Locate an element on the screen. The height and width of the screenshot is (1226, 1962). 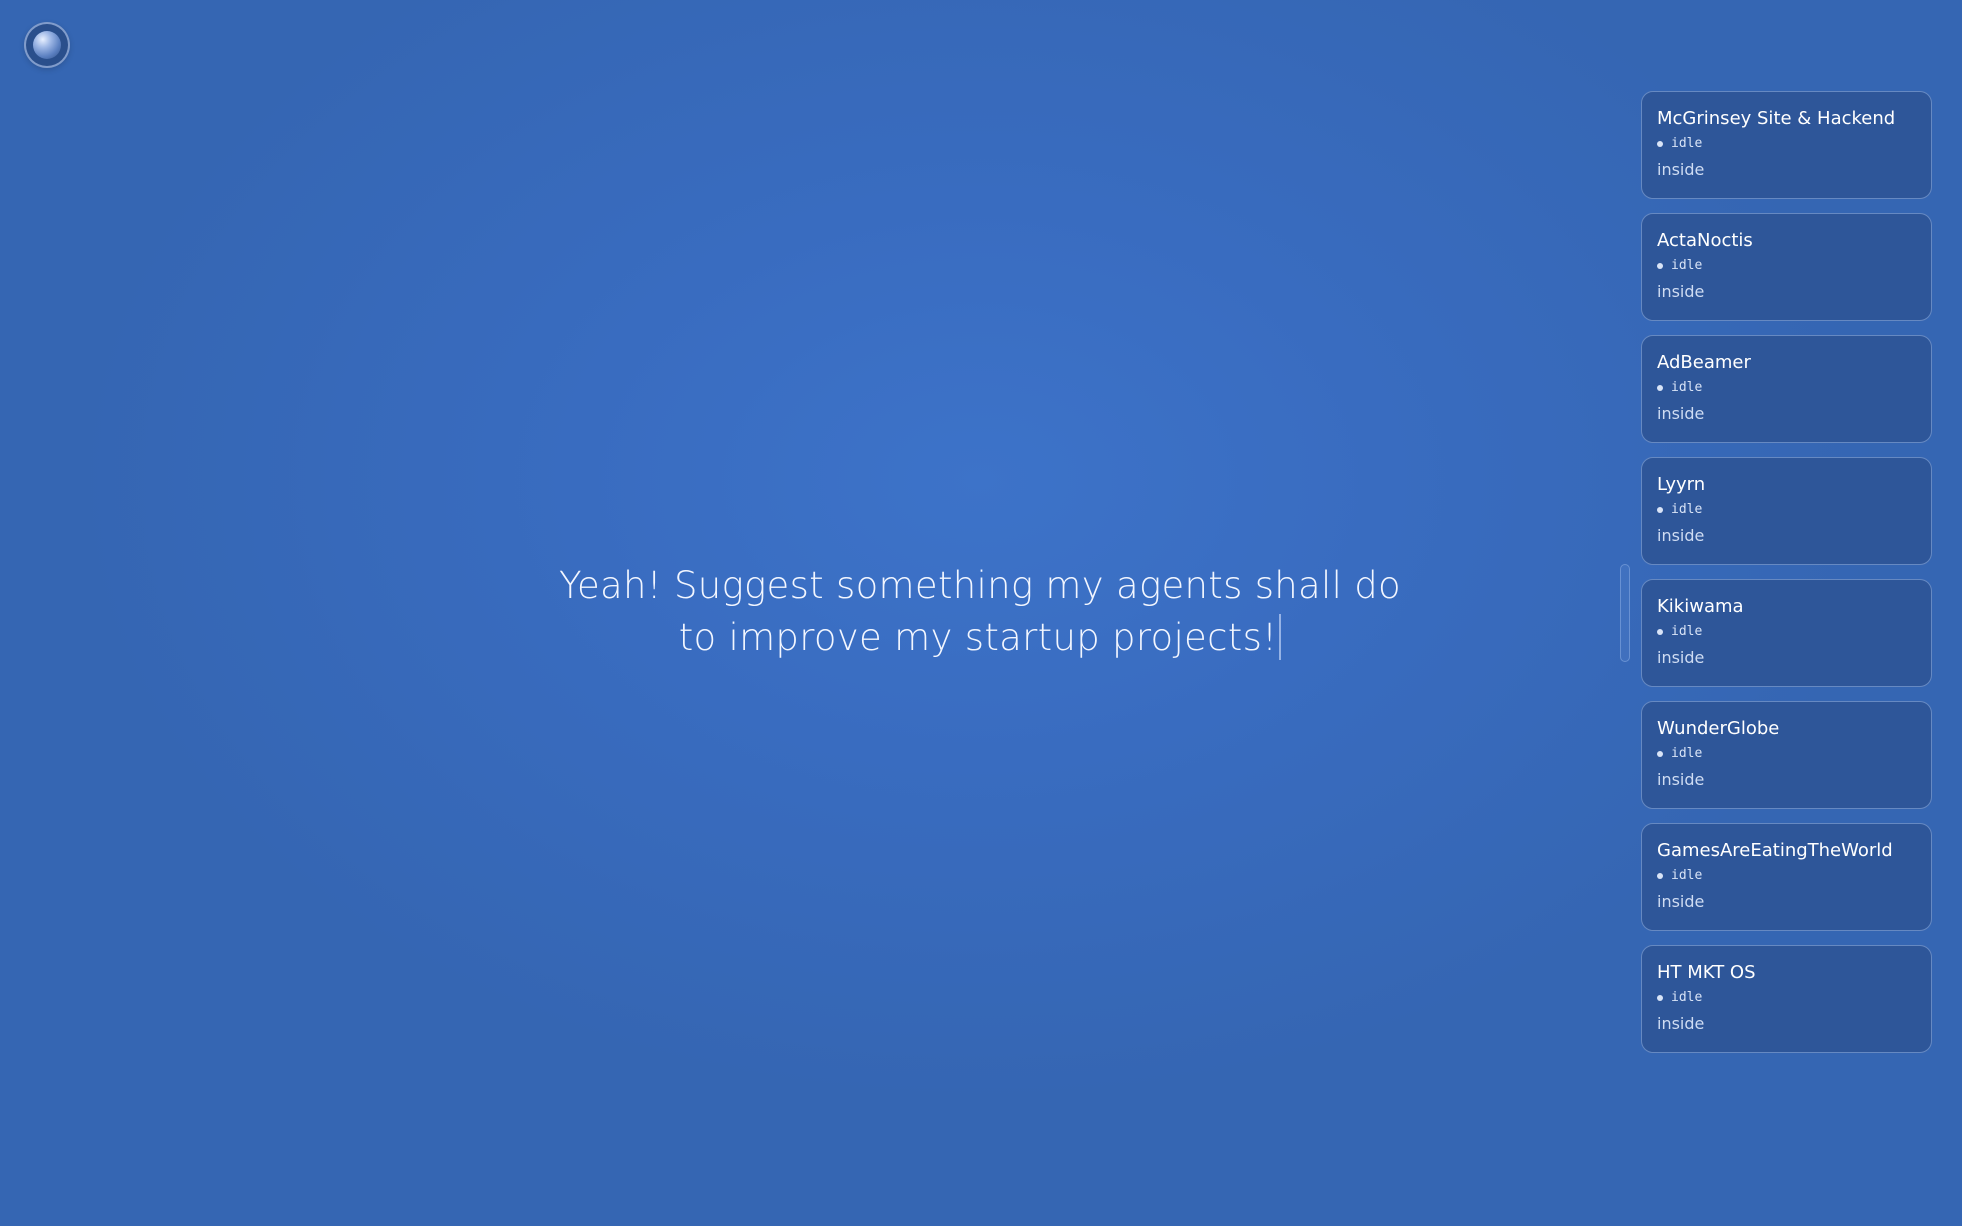
agent-name: Kikiwama is located at coordinates (1700, 606).